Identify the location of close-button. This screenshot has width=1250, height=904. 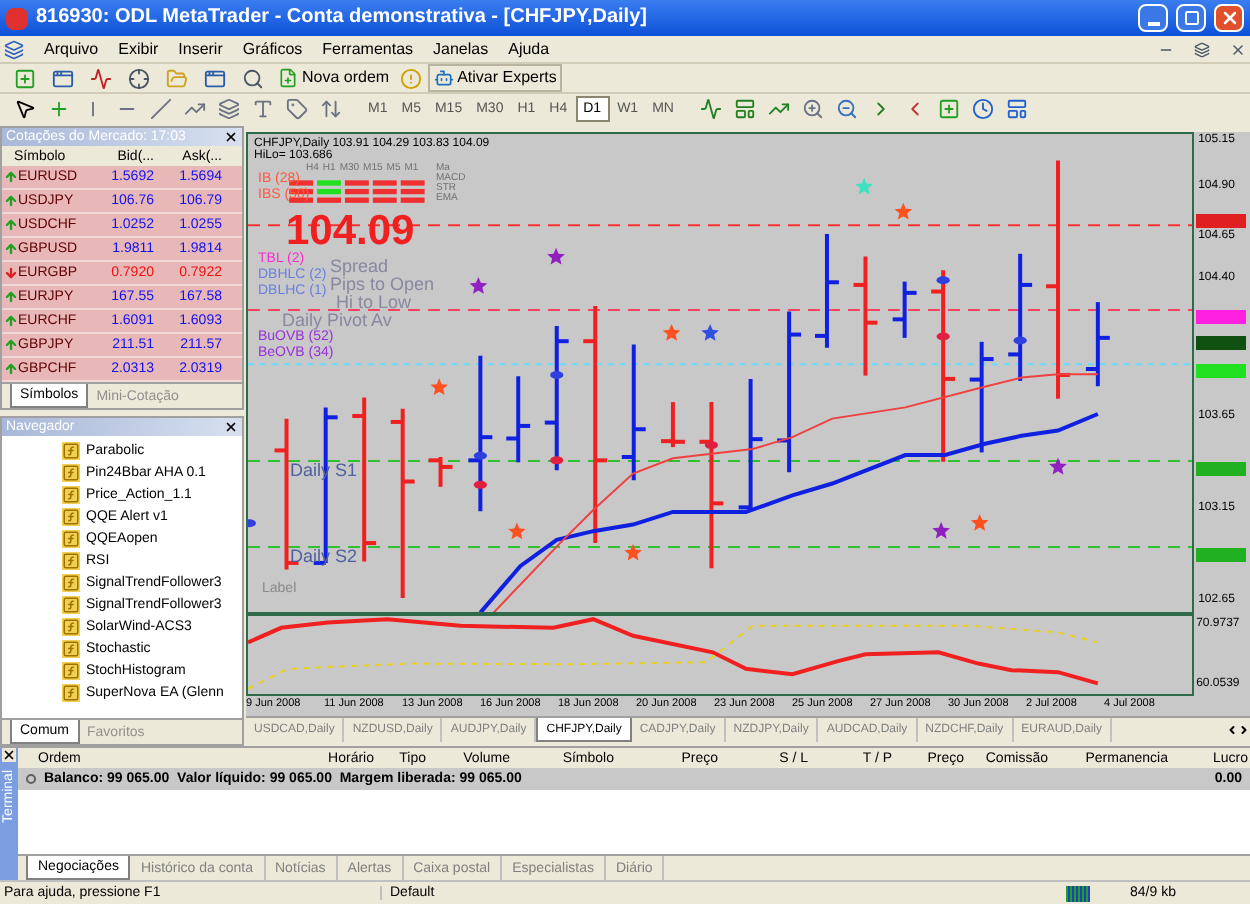
(1229, 18).